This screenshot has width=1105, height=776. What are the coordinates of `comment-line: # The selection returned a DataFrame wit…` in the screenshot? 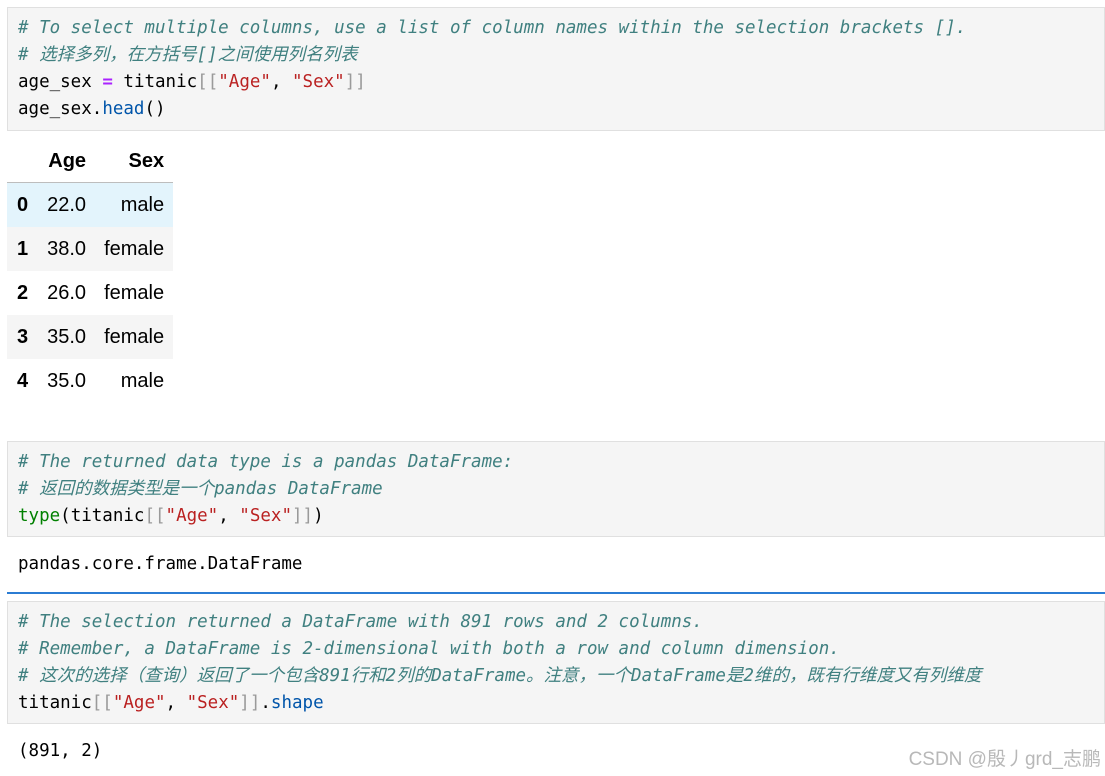 It's located at (360, 622).